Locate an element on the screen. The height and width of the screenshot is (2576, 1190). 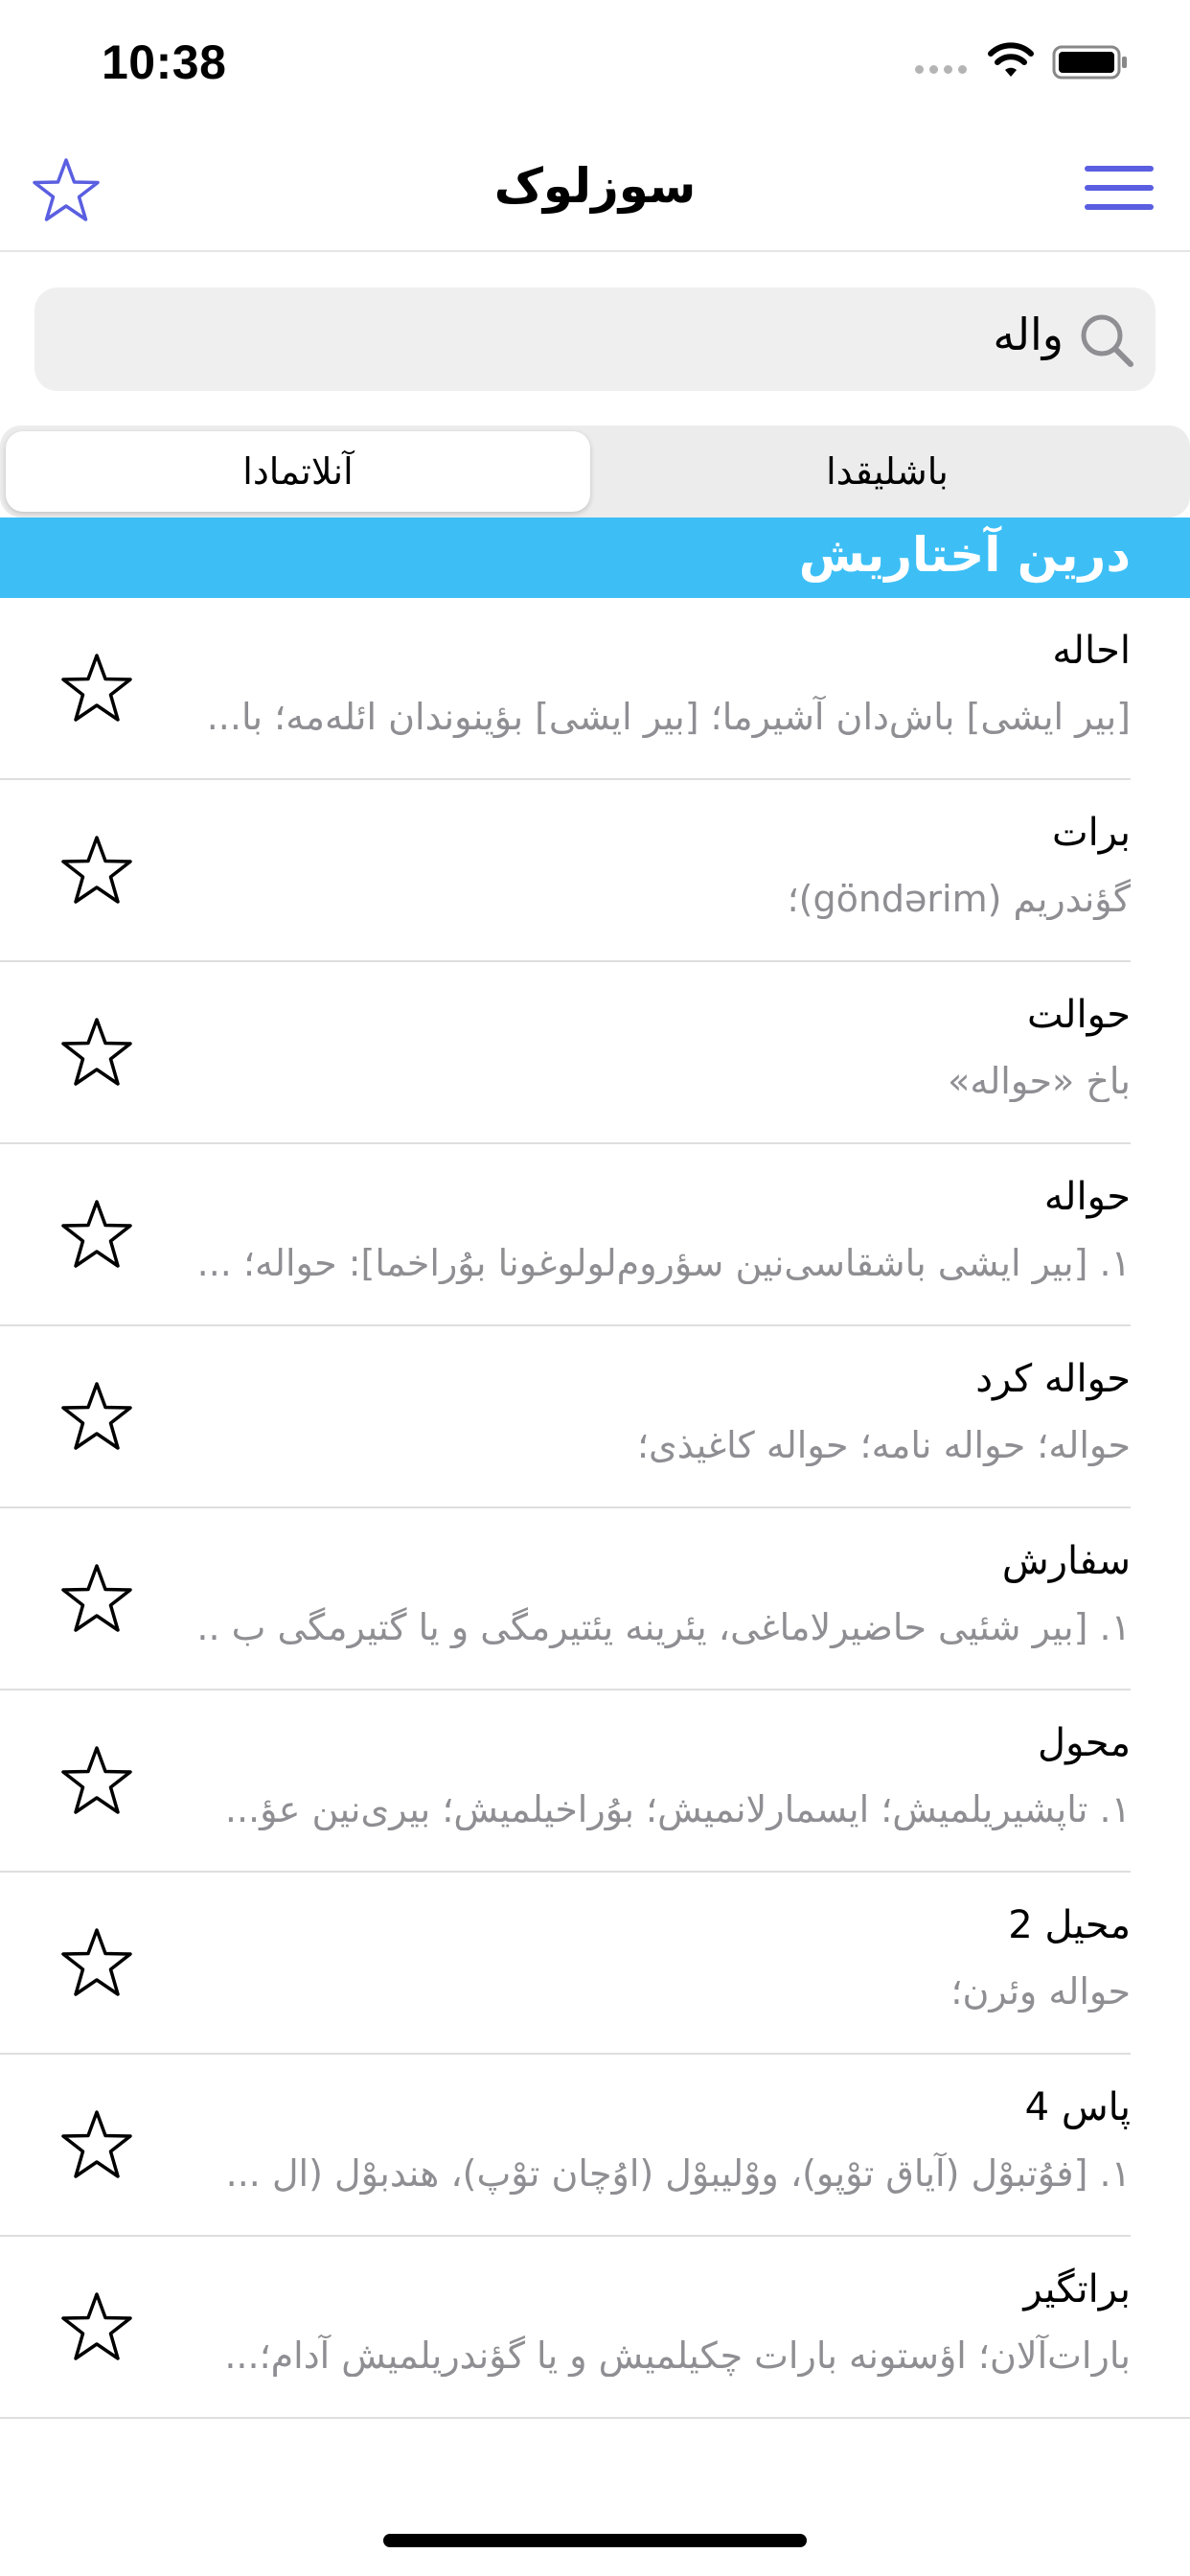
cellular-signal-icon is located at coordinates (941, 69).